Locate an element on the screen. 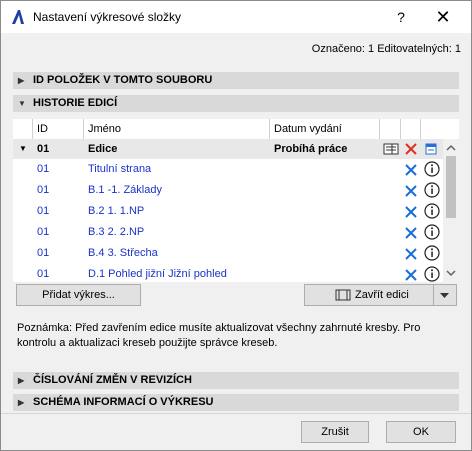  close-edition-dropdown is located at coordinates (444, 295).